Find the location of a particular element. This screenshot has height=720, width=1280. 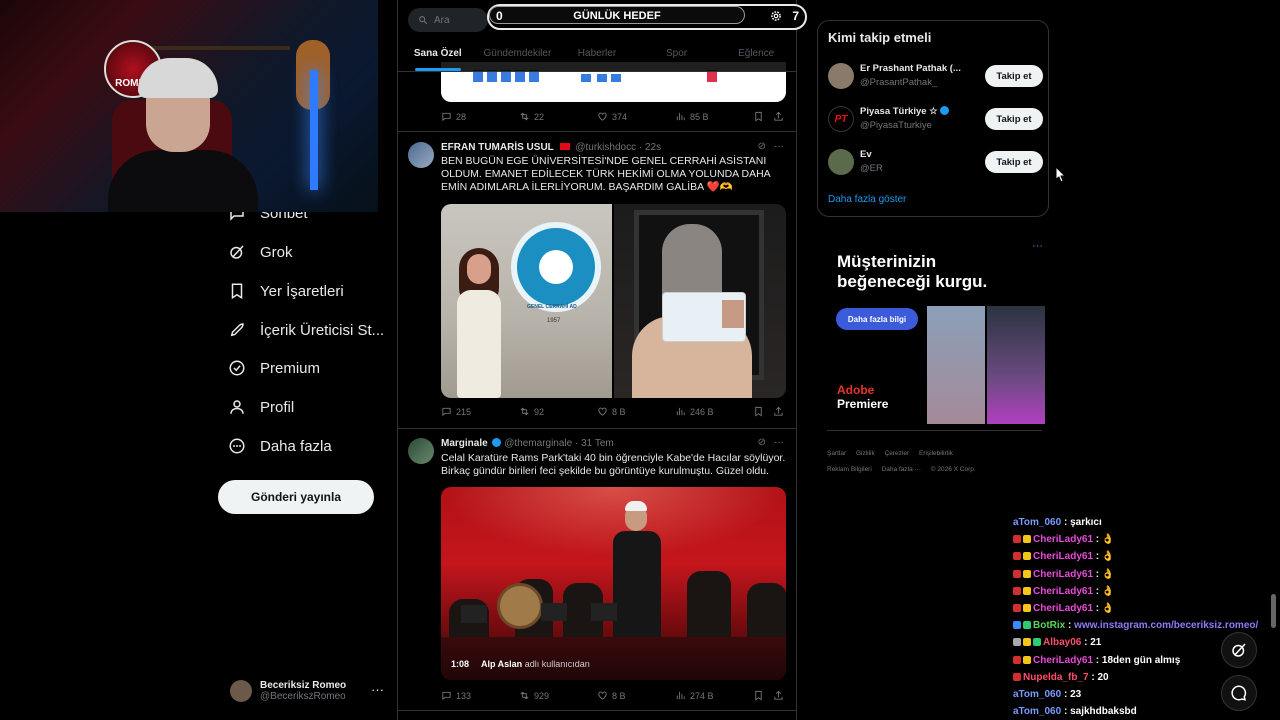

tweet-header: EFRAN TUMARİS USUL @turkishdocc · 22s is located at coordinates (551, 147).